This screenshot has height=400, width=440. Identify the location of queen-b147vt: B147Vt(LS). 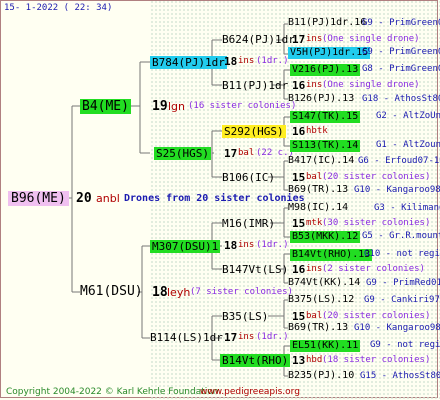
(255, 269).